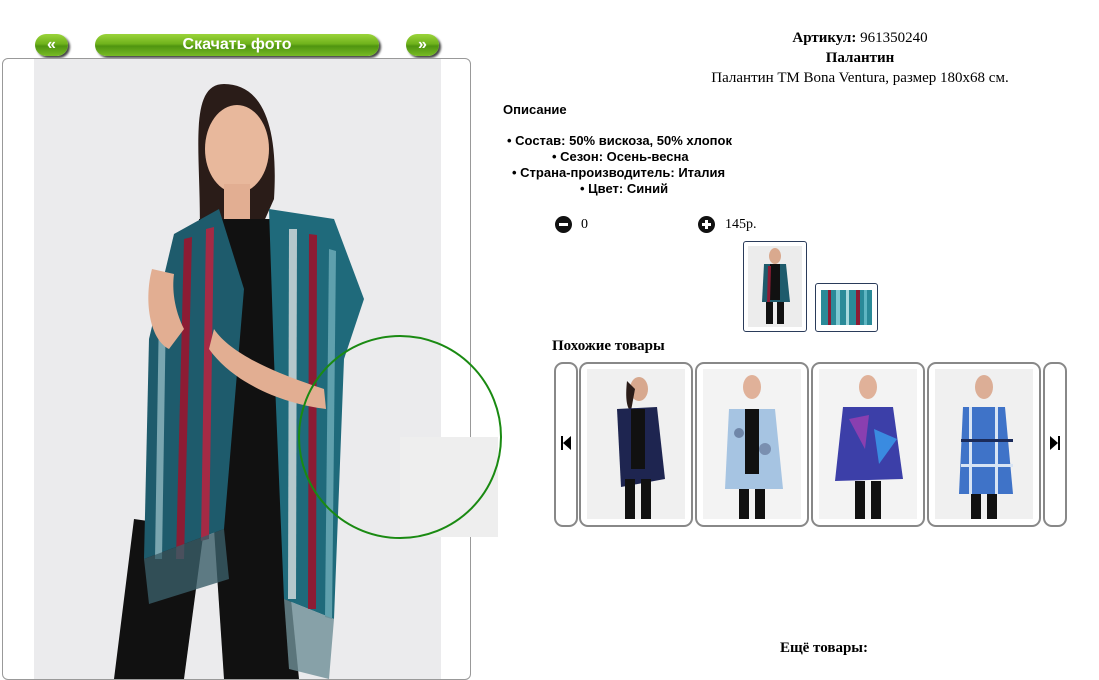 The width and height of the screenshot is (1099, 680). I want to click on blue-plaid-scarf-product-photo, so click(984, 444).